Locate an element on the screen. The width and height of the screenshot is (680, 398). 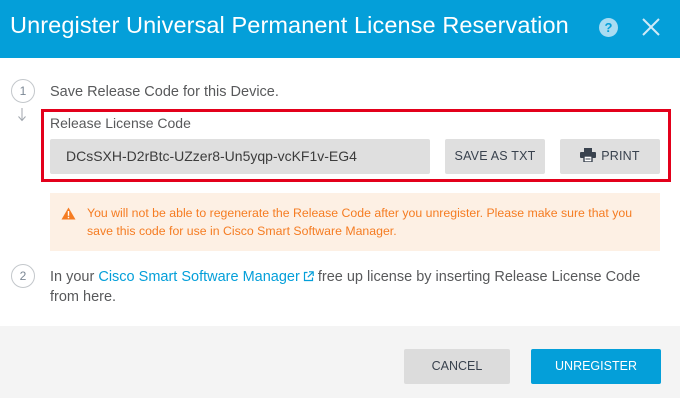
step-2-number: 2 is located at coordinates (23, 276).